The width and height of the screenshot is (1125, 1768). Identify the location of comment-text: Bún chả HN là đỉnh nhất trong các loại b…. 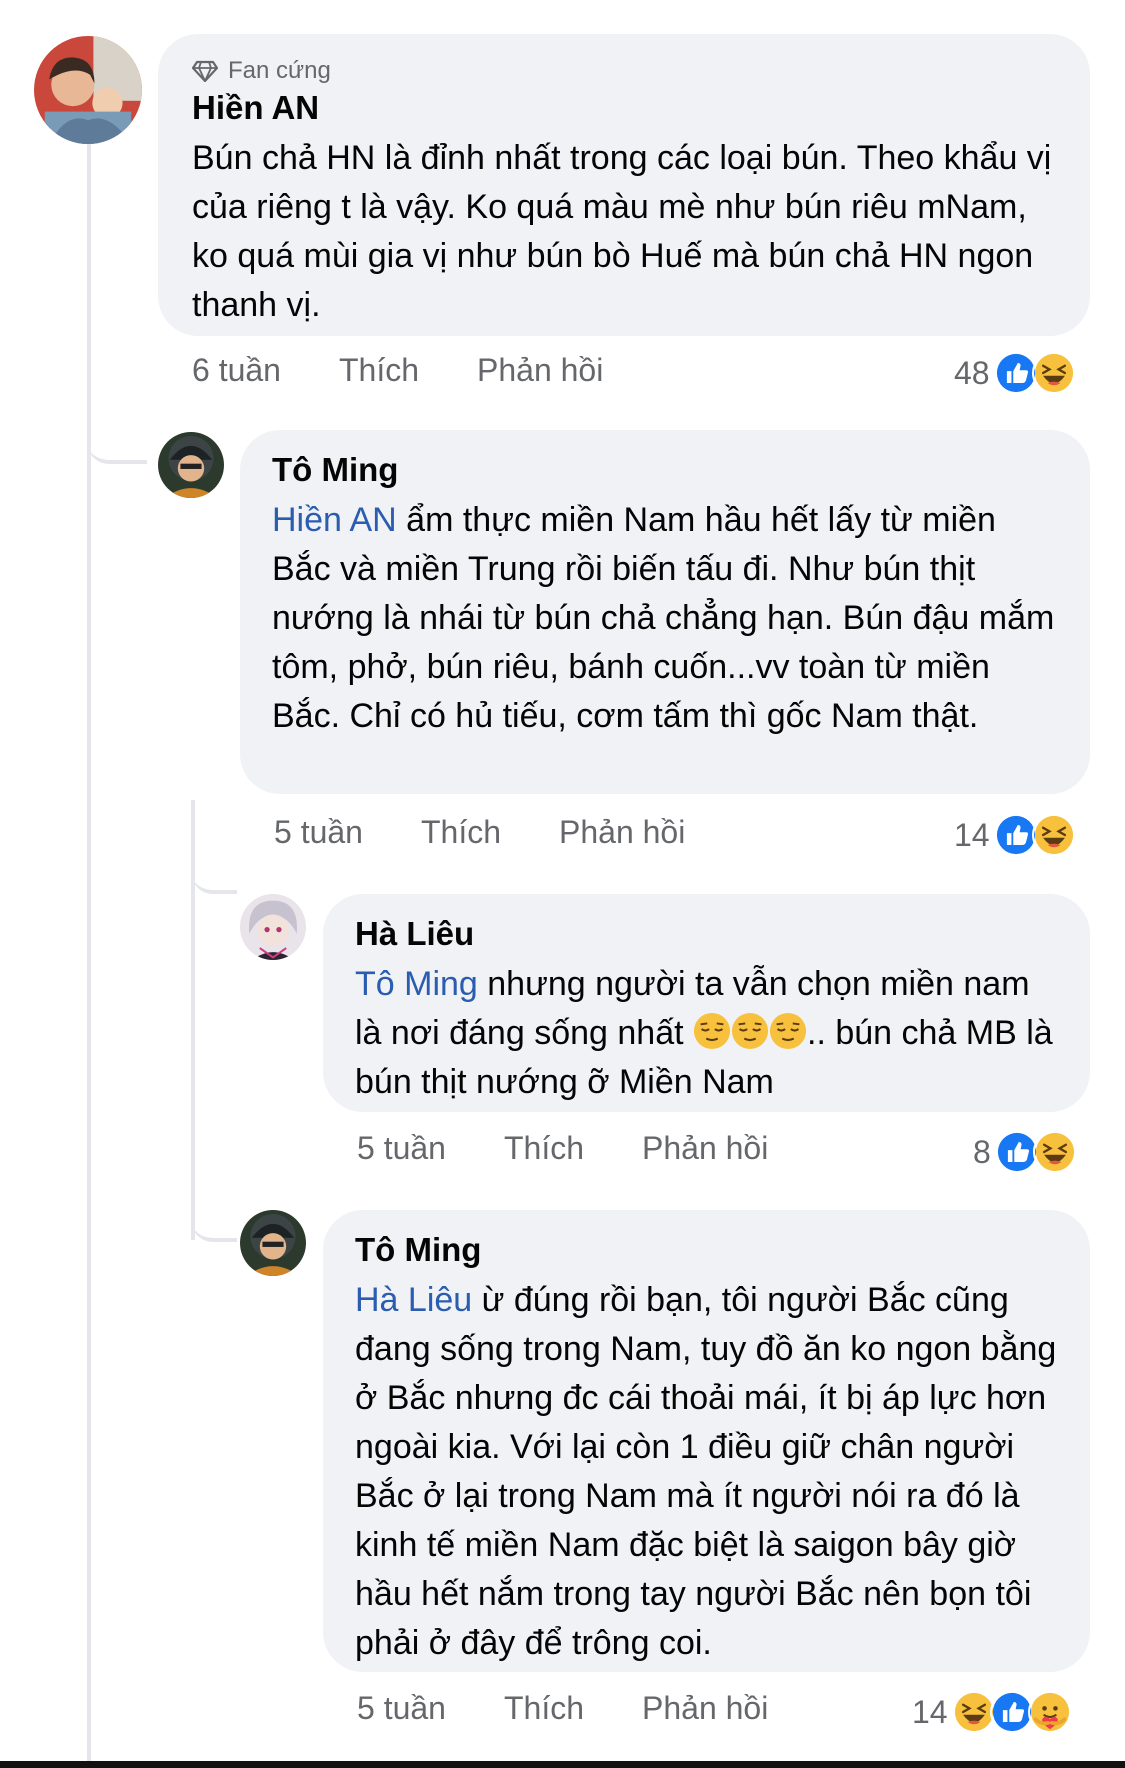
(622, 231).